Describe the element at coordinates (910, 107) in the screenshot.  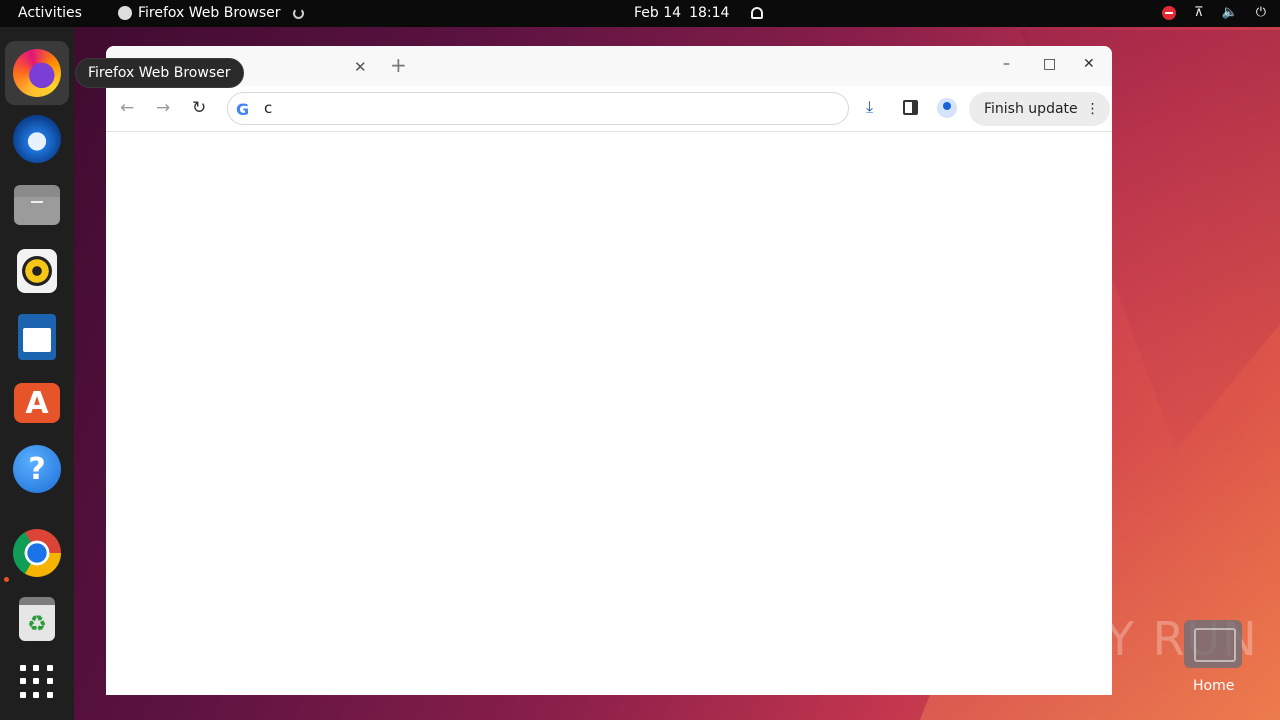
I see `side-panel-icon` at that location.